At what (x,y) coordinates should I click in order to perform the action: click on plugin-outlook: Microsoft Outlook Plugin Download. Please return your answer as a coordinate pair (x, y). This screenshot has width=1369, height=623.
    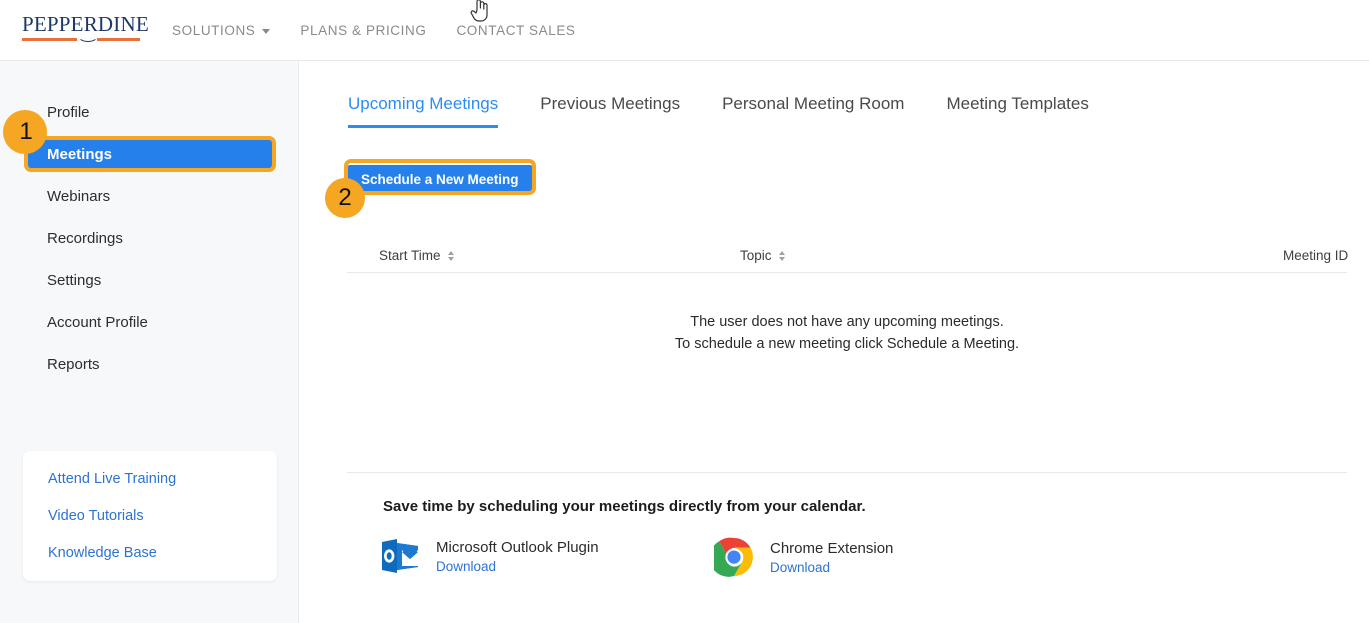
    Looking at the image, I should click on (489, 556).